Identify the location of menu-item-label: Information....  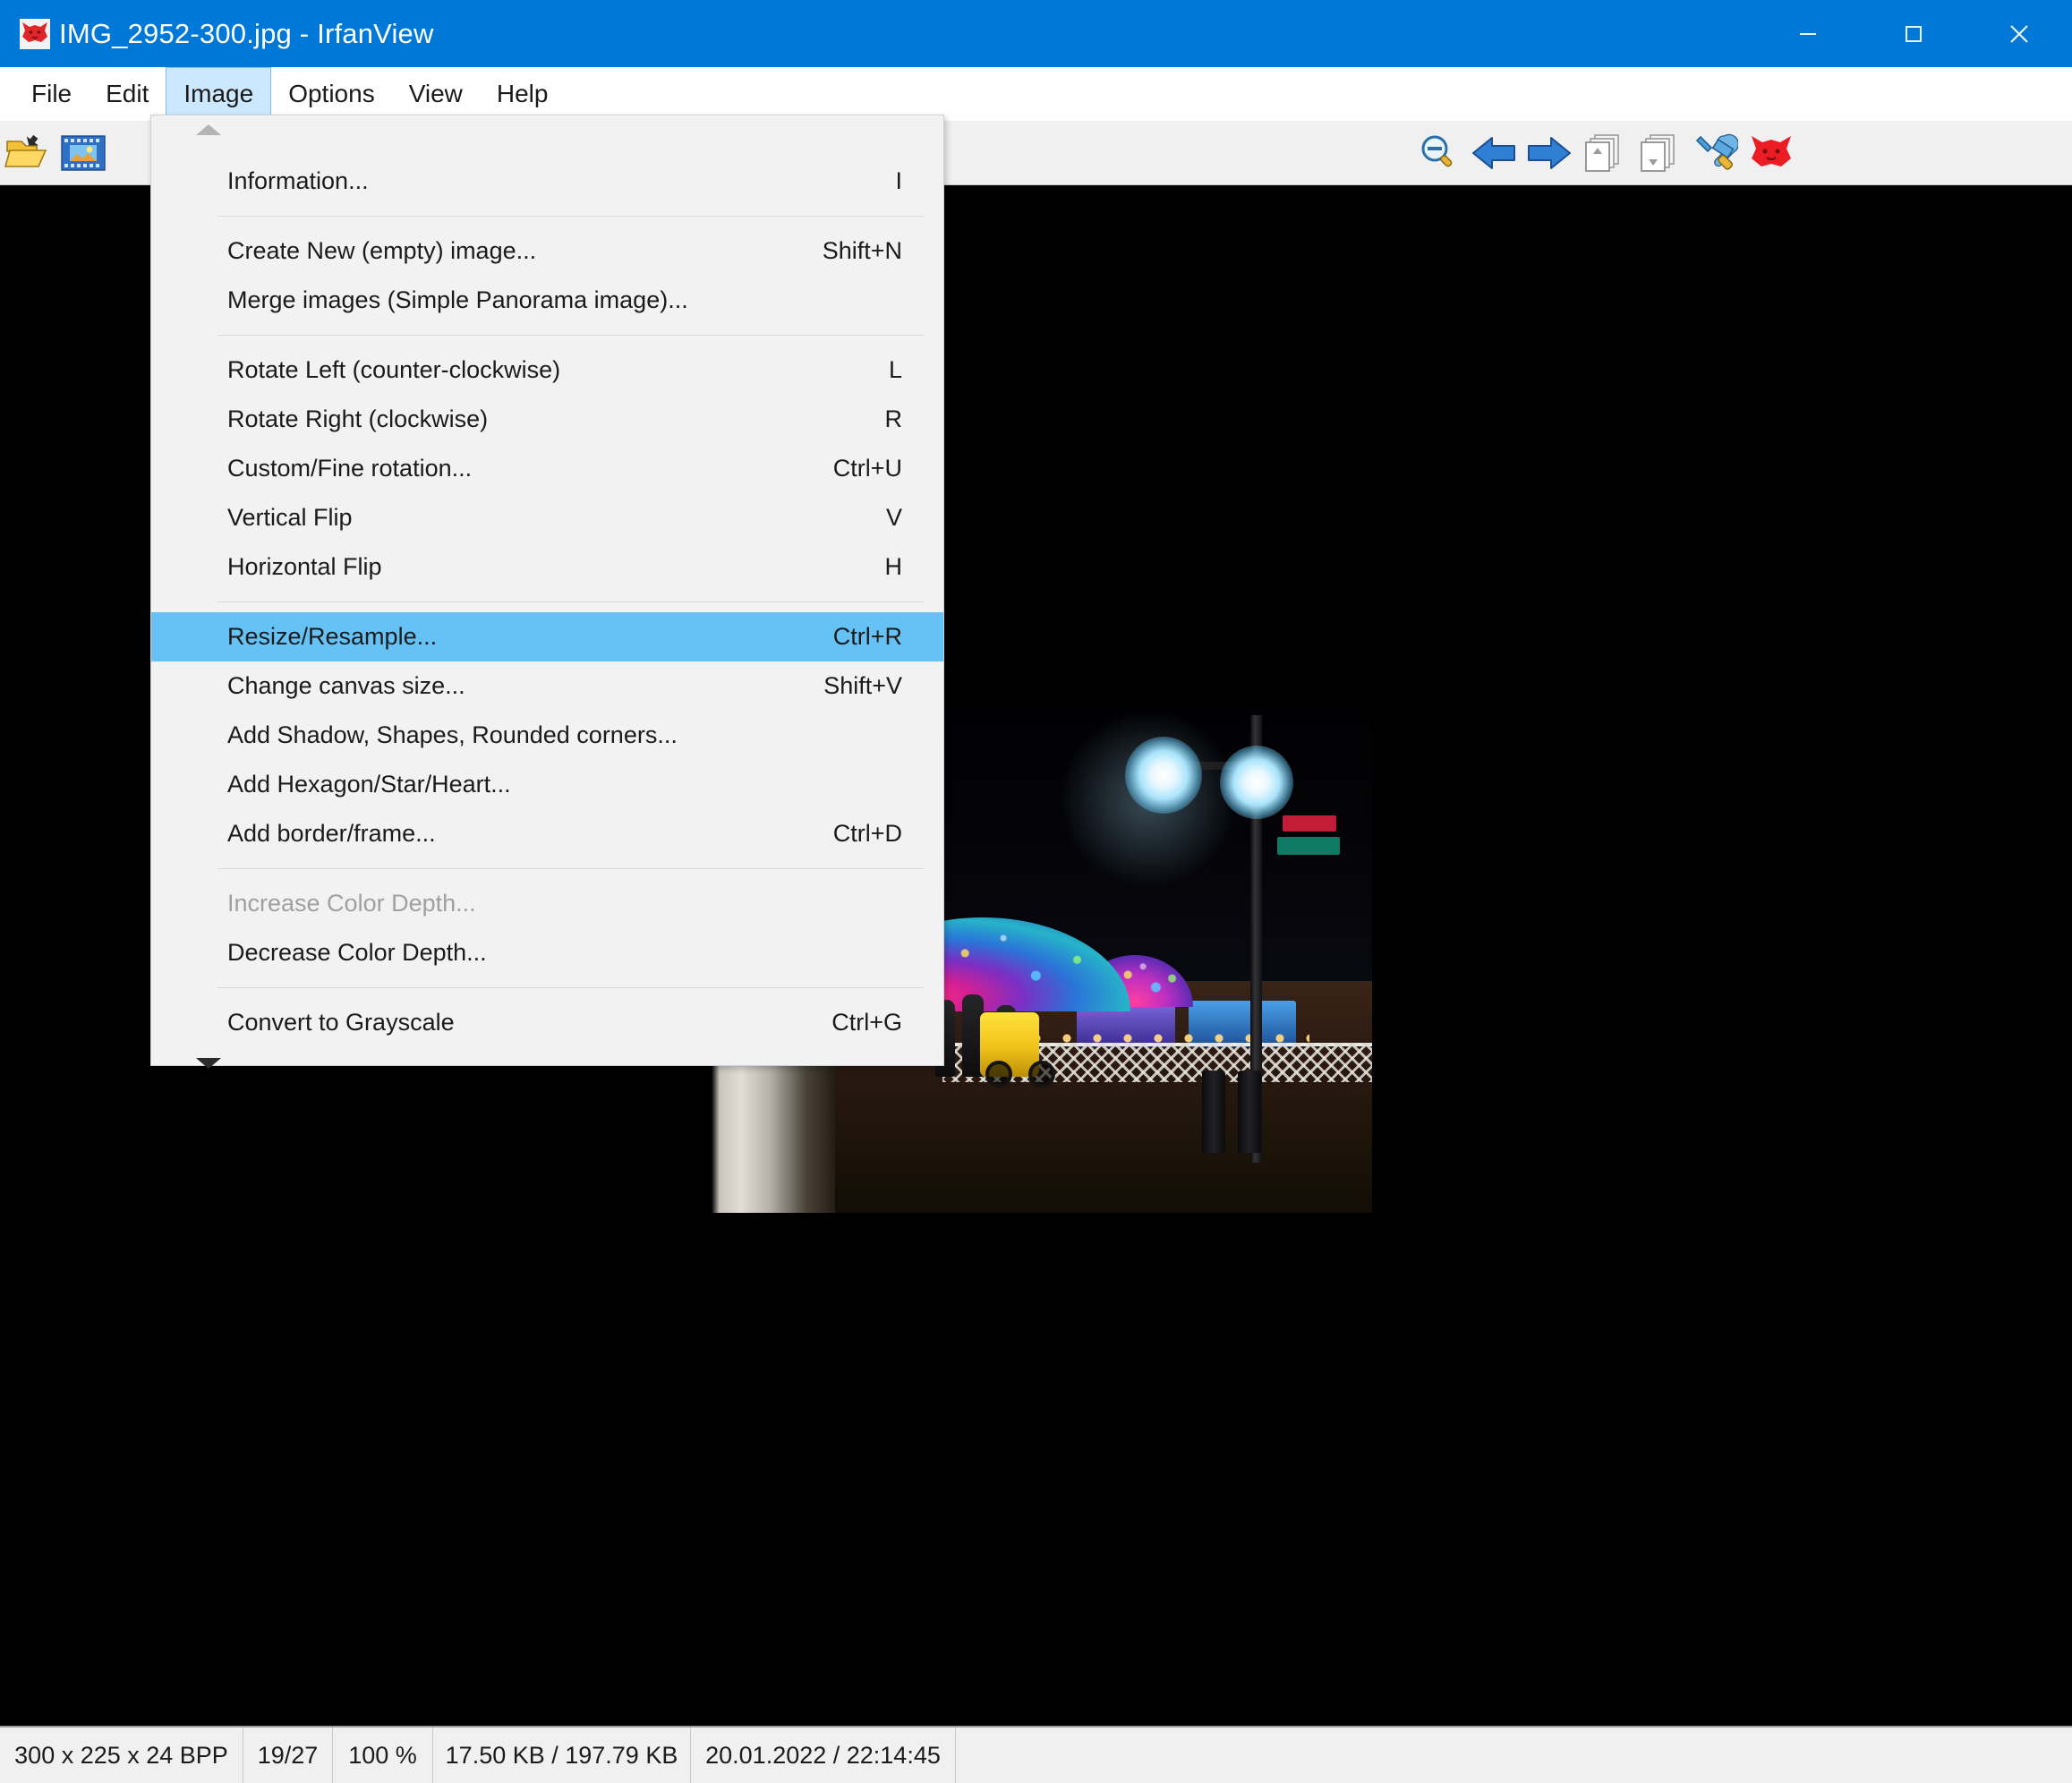
(298, 181).